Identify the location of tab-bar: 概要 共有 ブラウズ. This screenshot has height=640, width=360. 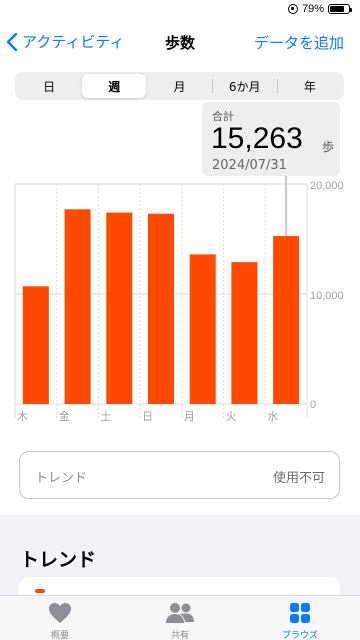
(180, 617).